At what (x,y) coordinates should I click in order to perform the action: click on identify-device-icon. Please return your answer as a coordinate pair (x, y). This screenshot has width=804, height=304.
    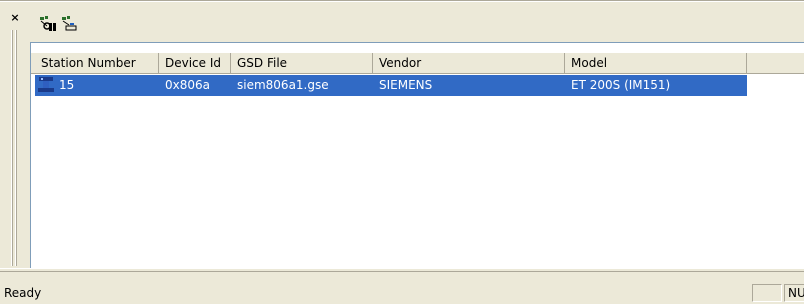
    Looking at the image, I should click on (69, 23).